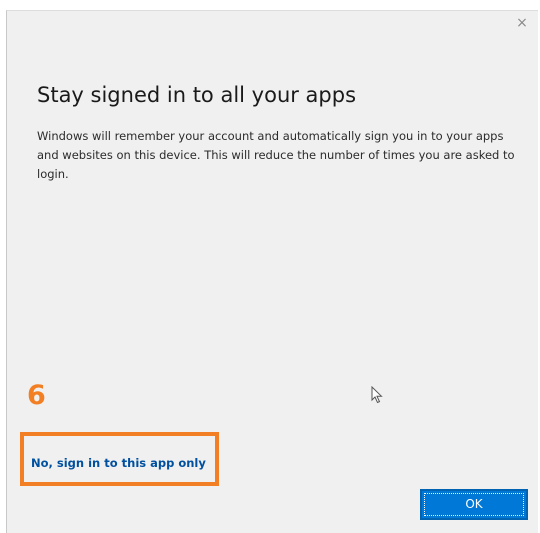 Image resolution: width=540 pixels, height=533 pixels. I want to click on sign-in-this-app-only-link: No, sign in to this app only, so click(118, 463).